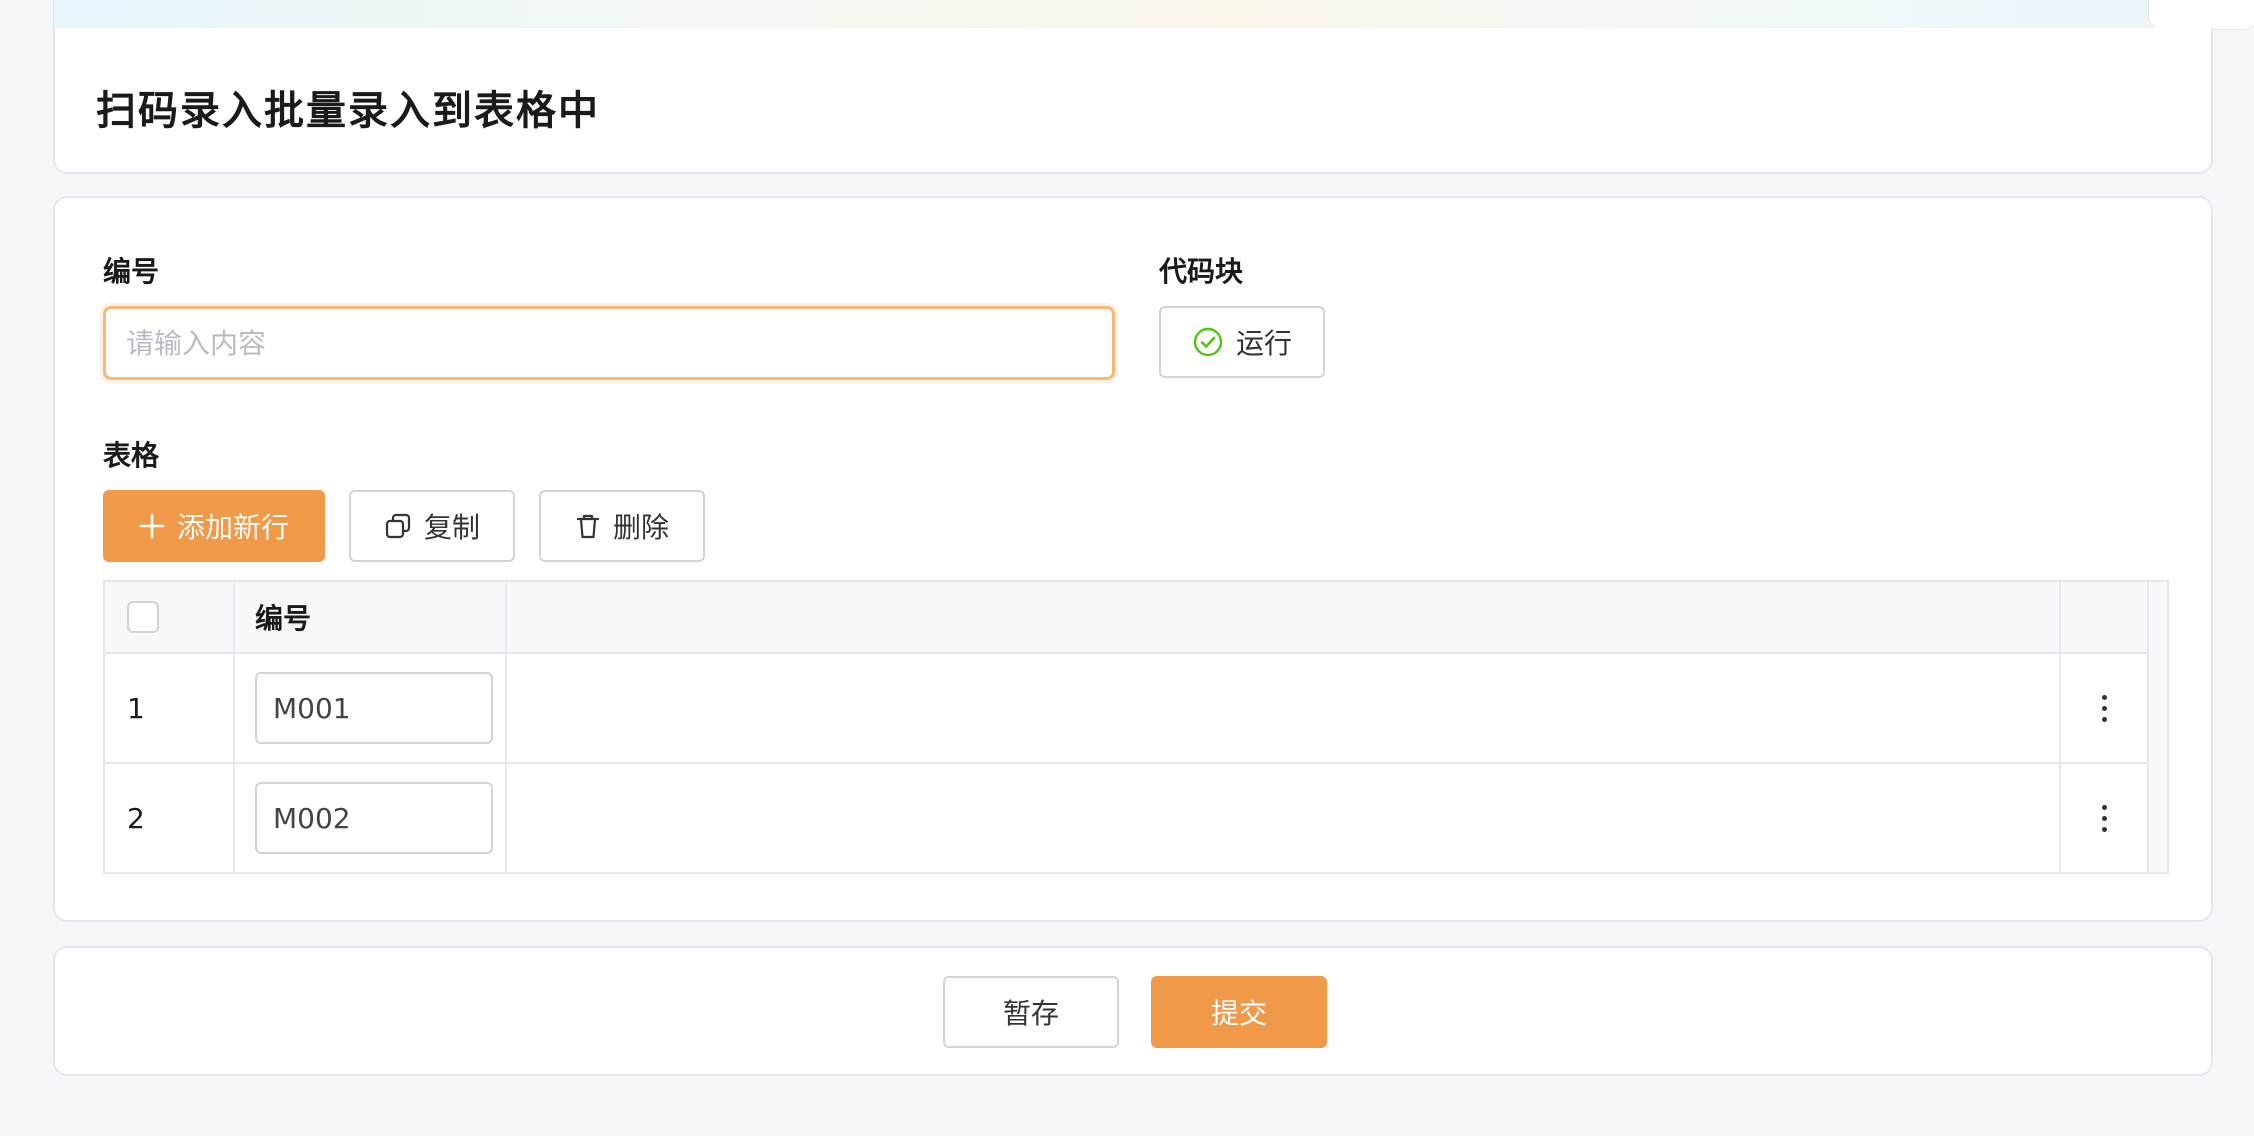  What do you see at coordinates (1133, 15) in the screenshot?
I see `header-gradient-strip` at bounding box center [1133, 15].